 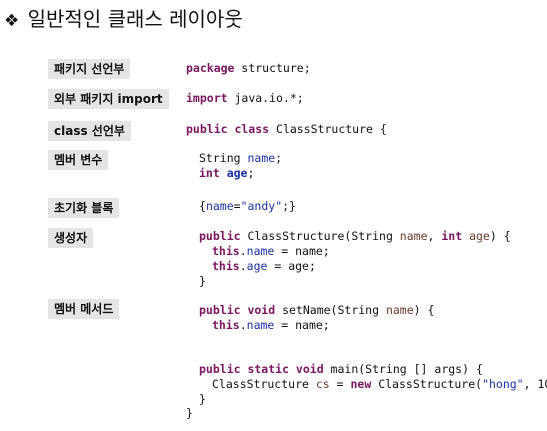 What do you see at coordinates (135, 19) in the screenshot?
I see `slide-title-text: 일반적인 클래스 레이아웃` at bounding box center [135, 19].